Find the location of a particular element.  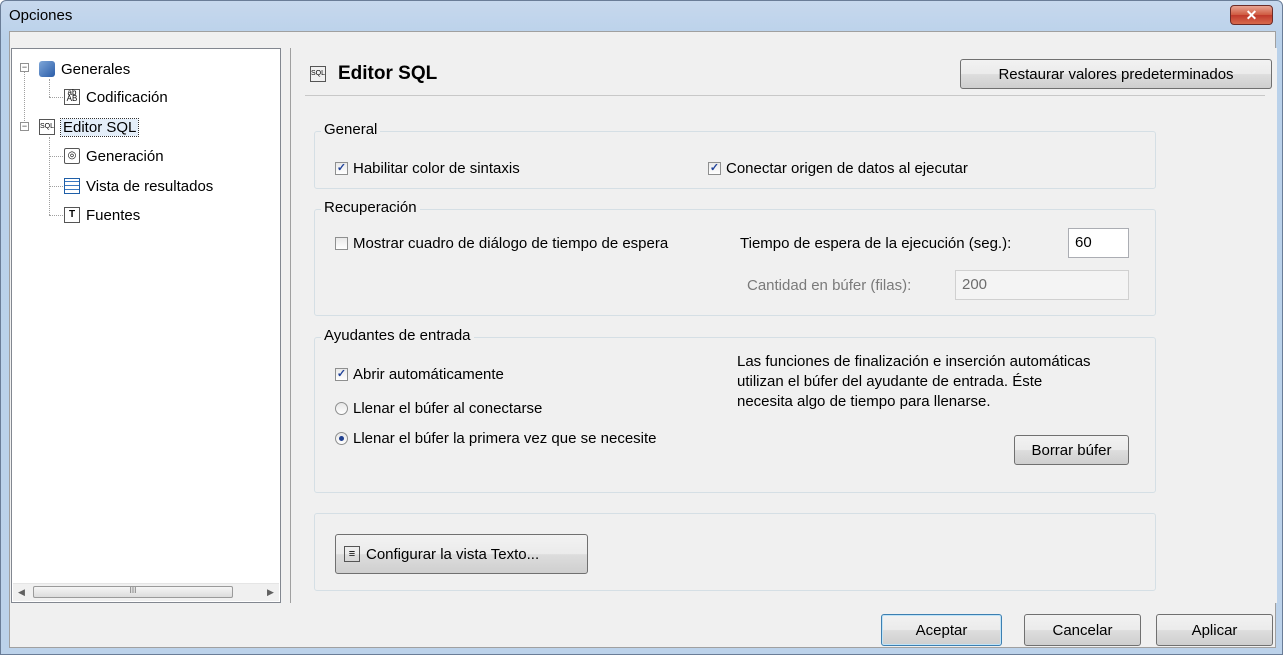

scroll-thumb: III is located at coordinates (133, 592).